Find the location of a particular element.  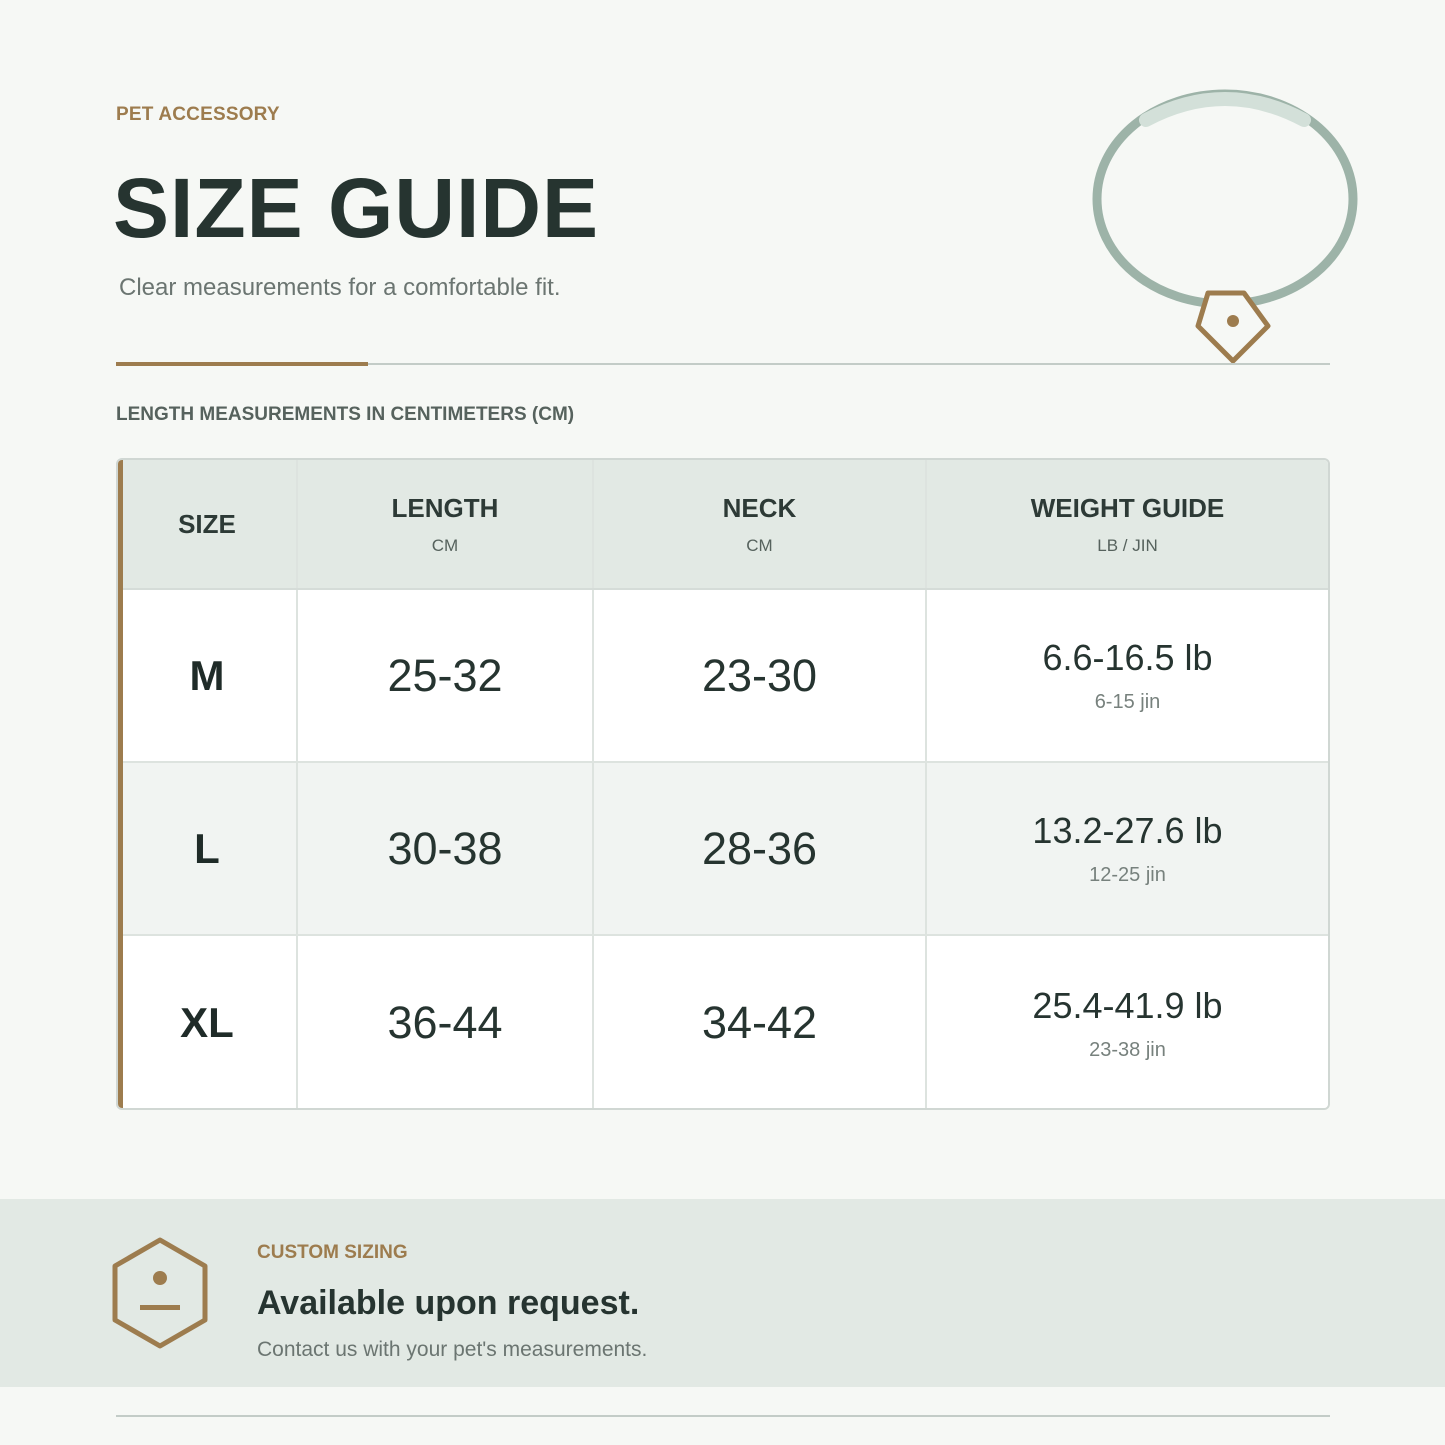

length-value: 25-32 is located at coordinates (445, 675).